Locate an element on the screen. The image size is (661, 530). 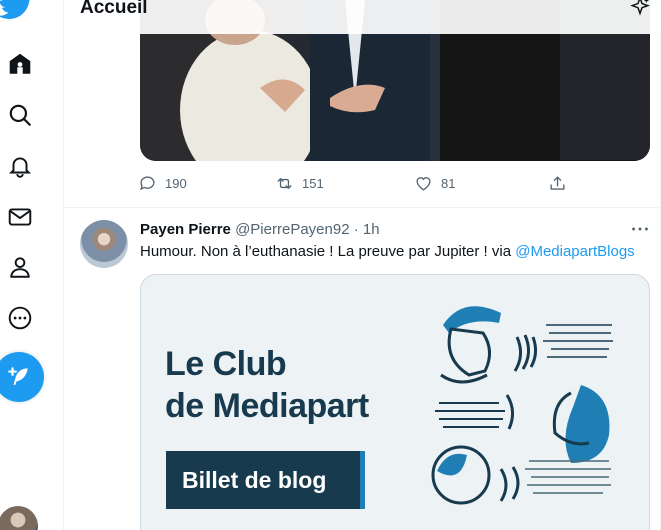
person-icon is located at coordinates (20, 267).